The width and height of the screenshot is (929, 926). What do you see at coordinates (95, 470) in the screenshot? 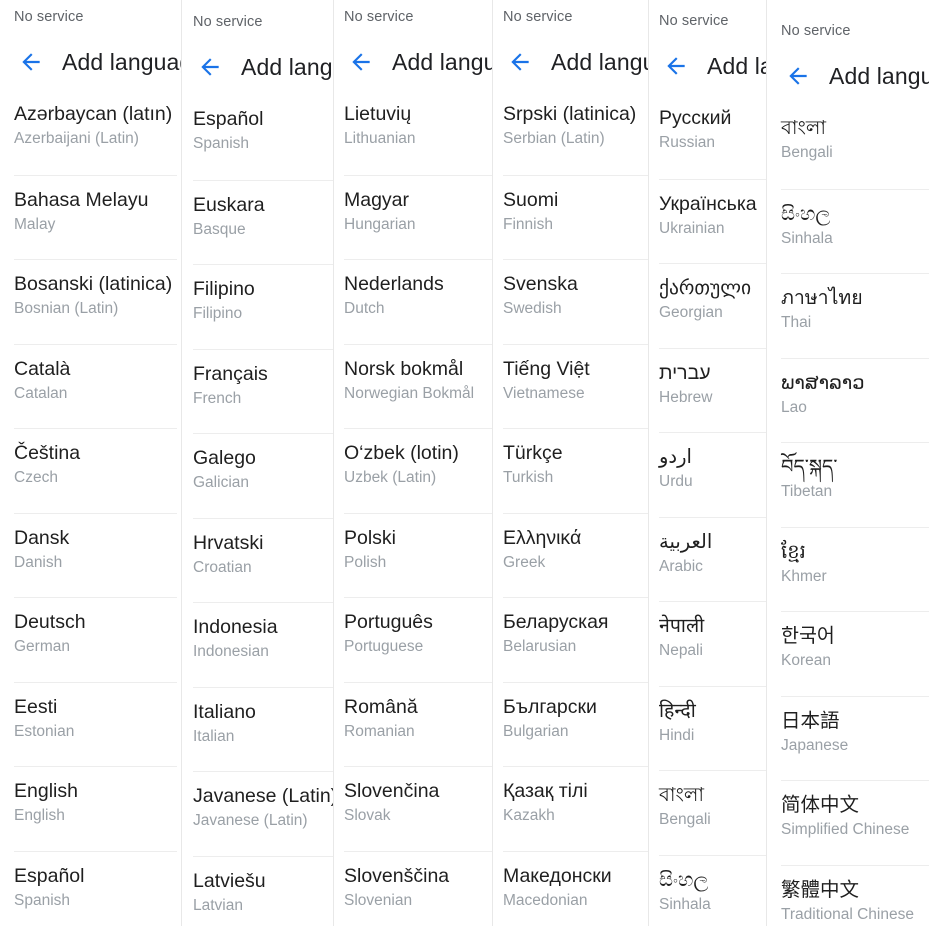
I see `language-list-item: Čeština Czech` at bounding box center [95, 470].